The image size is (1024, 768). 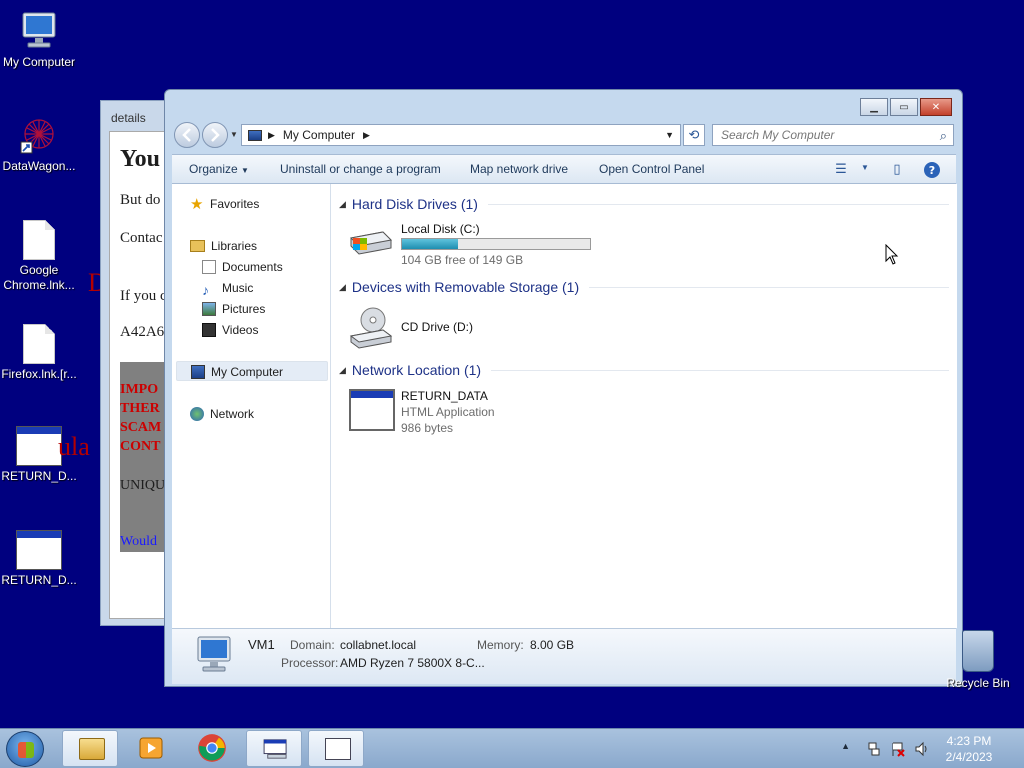 What do you see at coordinates (319, 135) in the screenshot?
I see `breadcrumb-my-computer: My Computer` at bounding box center [319, 135].